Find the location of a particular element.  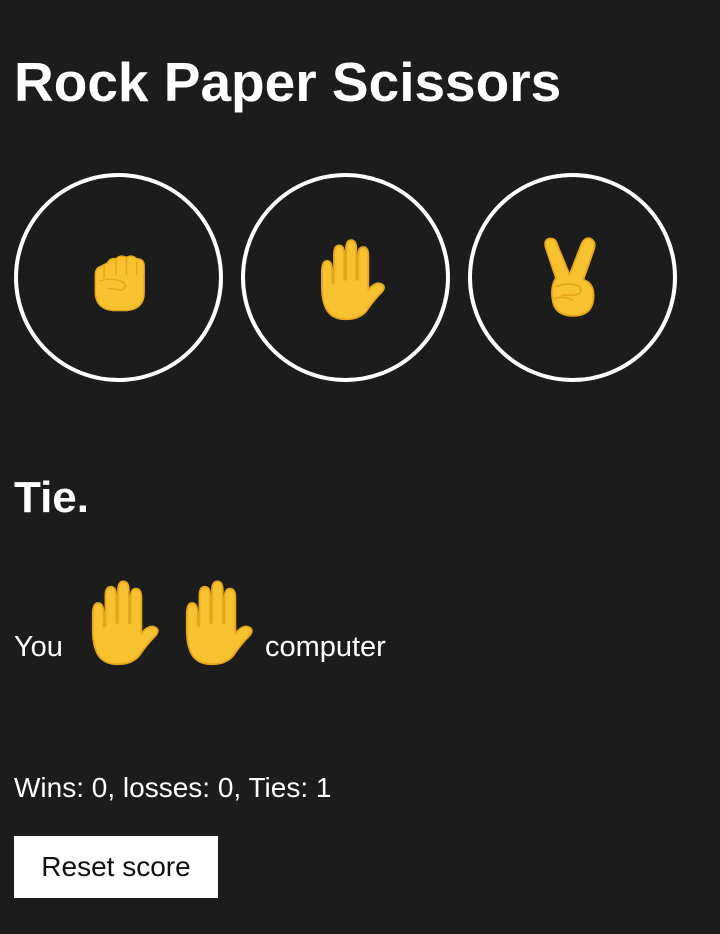

matchup-row: You computer is located at coordinates (200, 616).